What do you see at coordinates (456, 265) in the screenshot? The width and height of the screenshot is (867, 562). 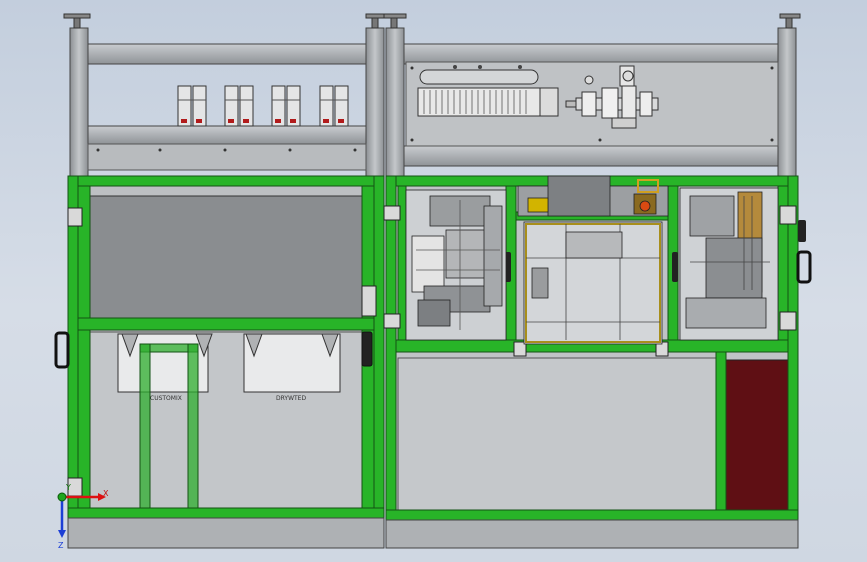 I see `pick-place-module` at bounding box center [456, 265].